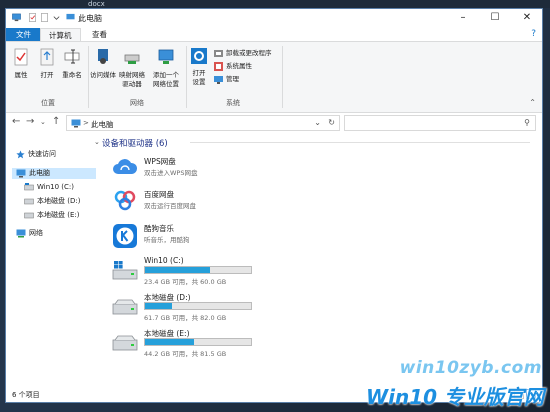 This screenshot has width=550, height=412. I want to click on properties-quick-icon, so click(32, 17).